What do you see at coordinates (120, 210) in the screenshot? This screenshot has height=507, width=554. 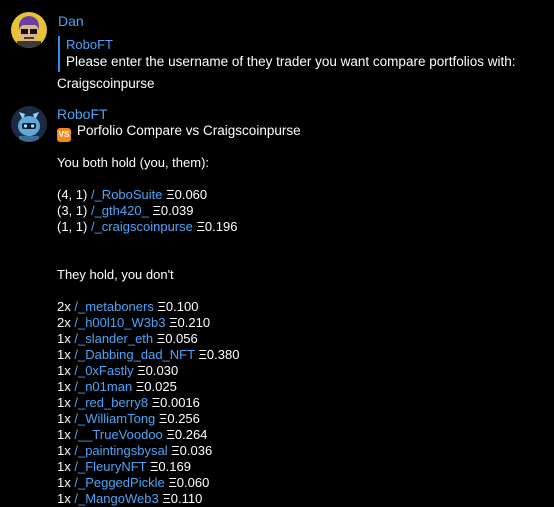 I see `user-link: /_gth420_` at bounding box center [120, 210].